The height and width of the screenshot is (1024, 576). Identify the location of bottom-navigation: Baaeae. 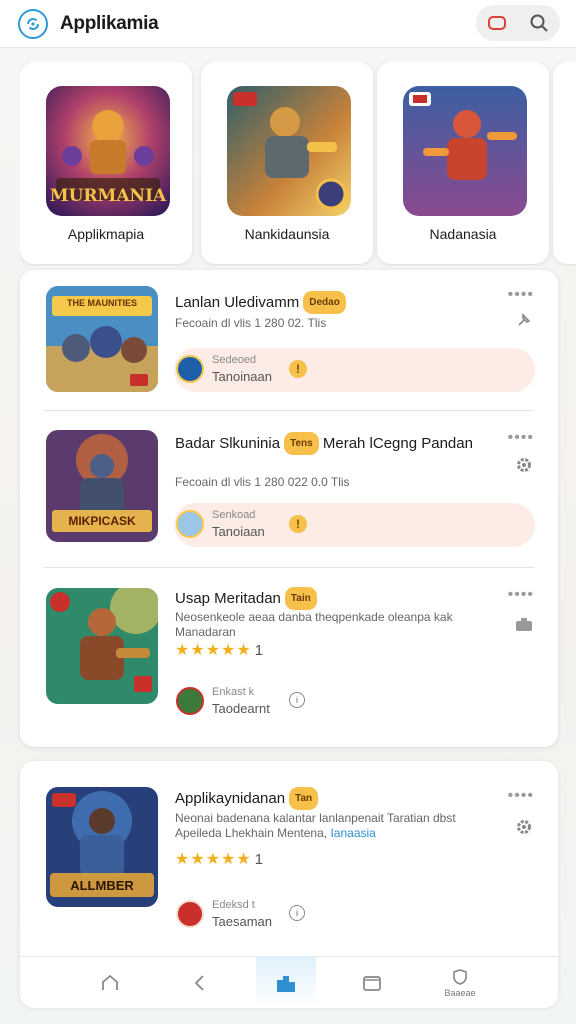
(289, 982).